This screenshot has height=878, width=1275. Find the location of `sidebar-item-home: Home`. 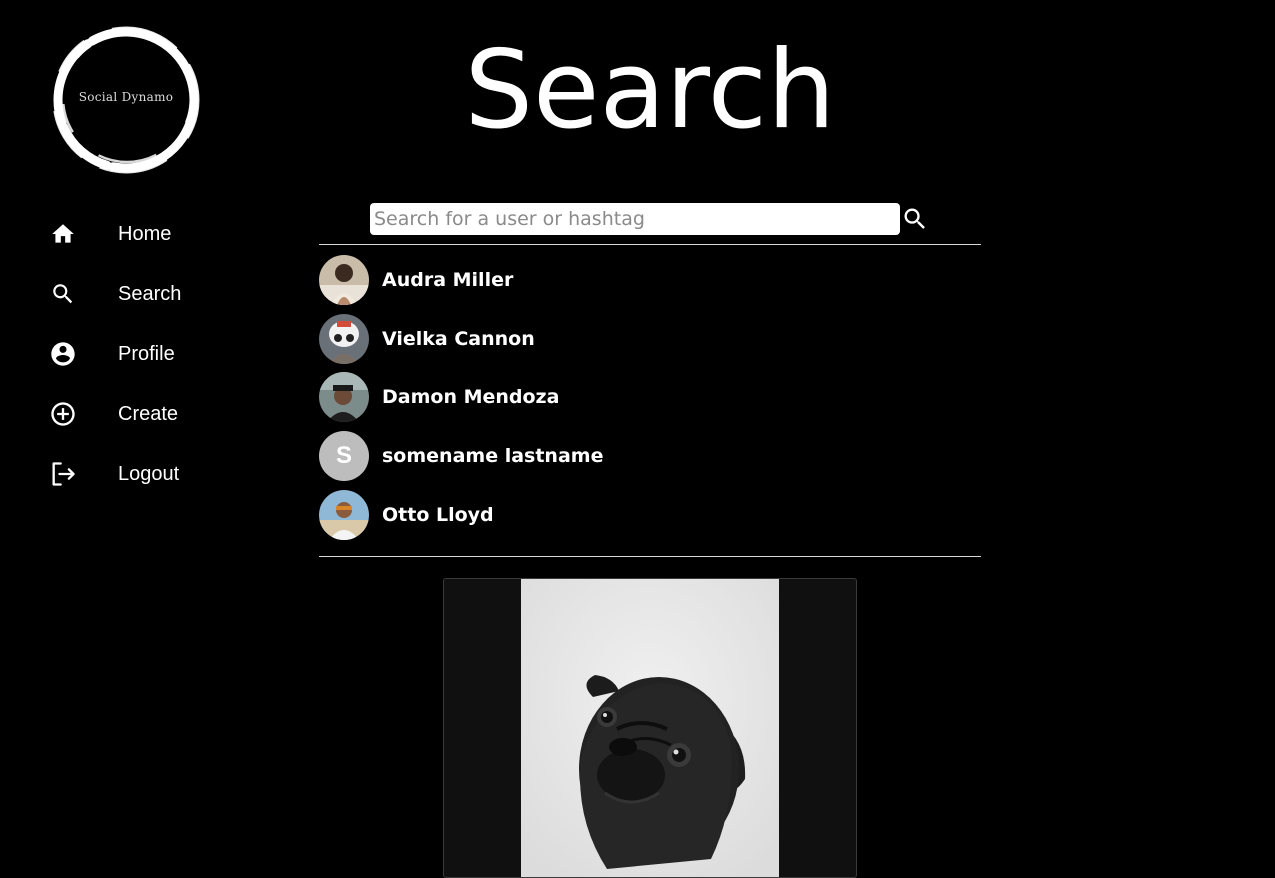

sidebar-item-home: Home is located at coordinates (158, 234).